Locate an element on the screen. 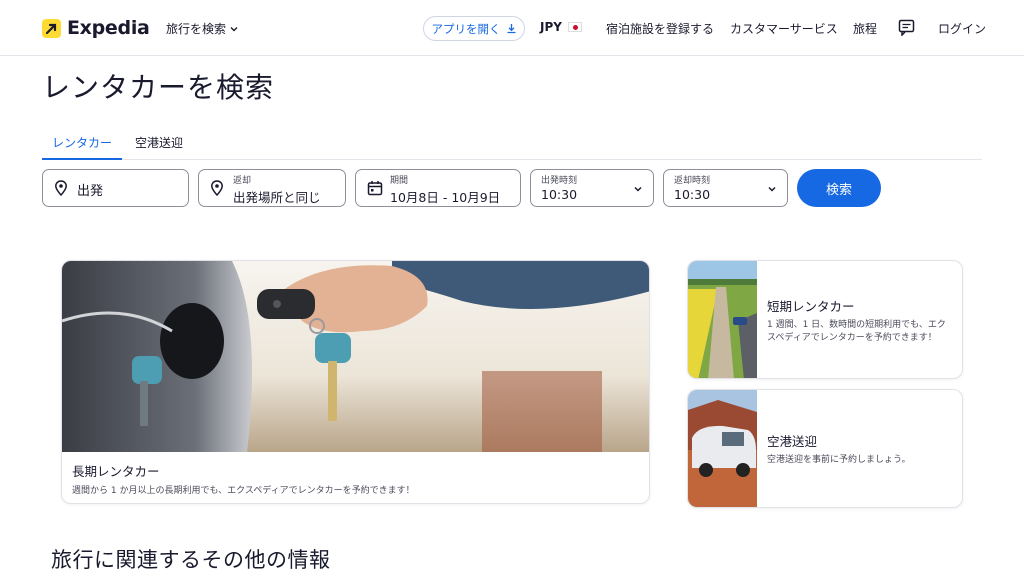 This screenshot has height=576, width=1024. logo-text: Expedia is located at coordinates (108, 28).